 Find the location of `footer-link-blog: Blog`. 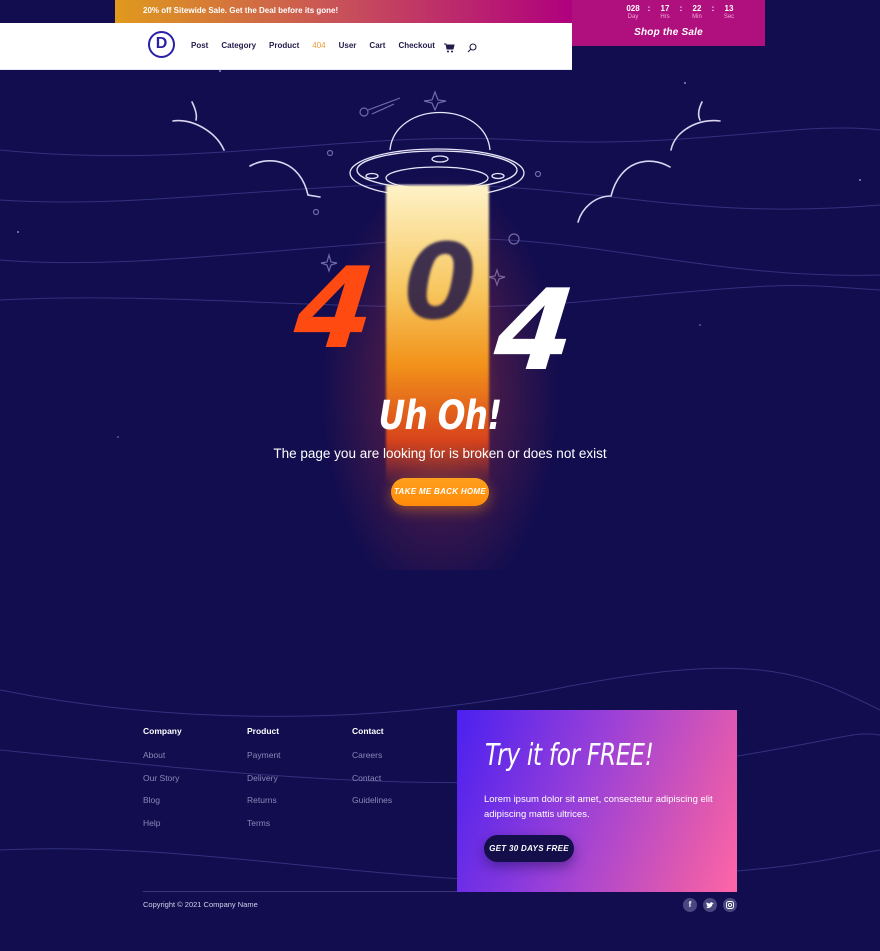

footer-link-blog: Blog is located at coordinates (162, 800).